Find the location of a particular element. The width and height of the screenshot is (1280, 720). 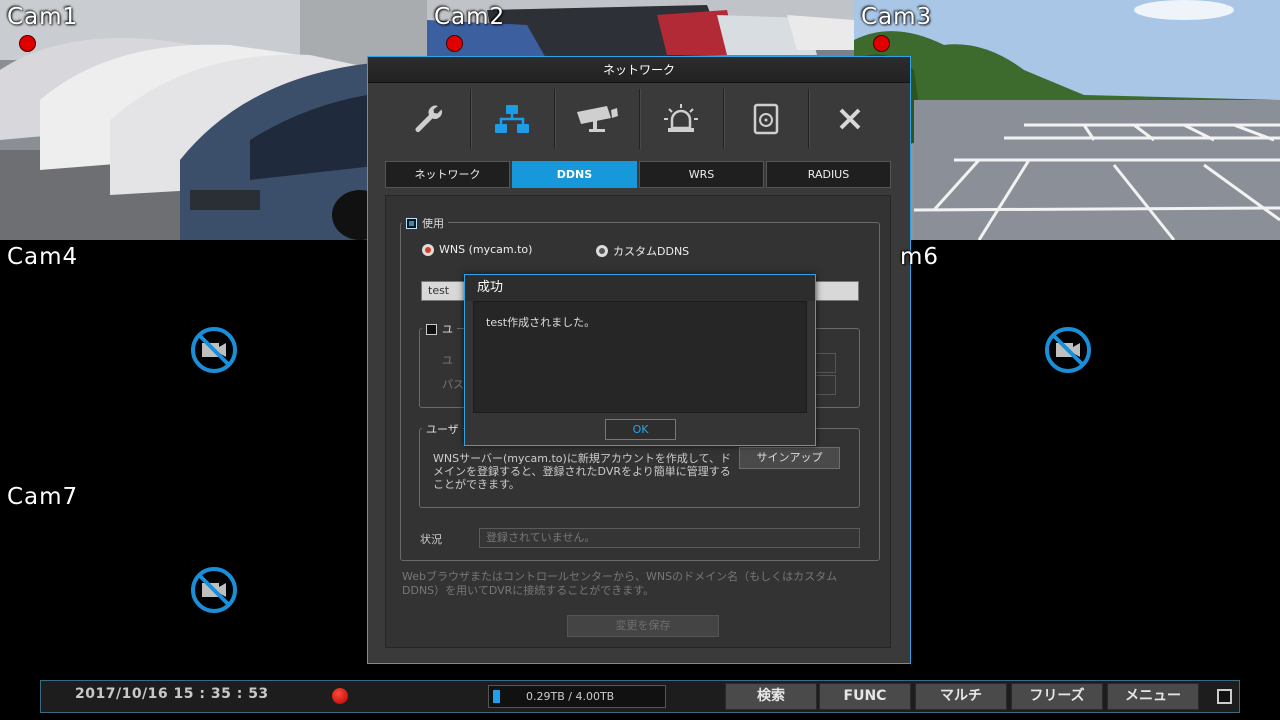

camera-settings-button is located at coordinates (597, 119).